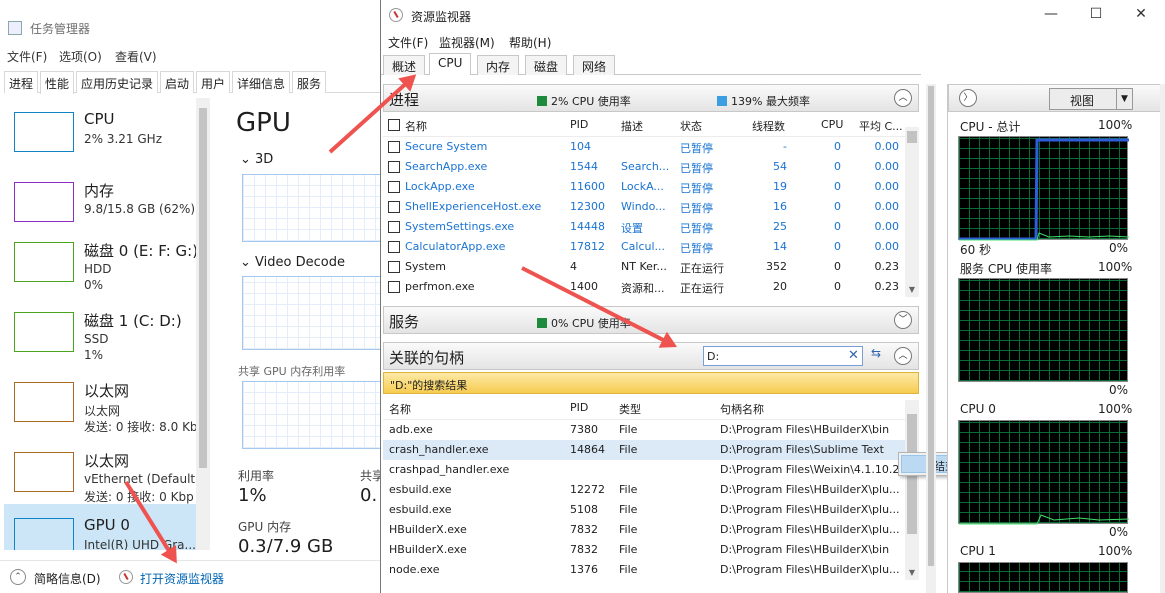 Image resolution: width=1165 pixels, height=593 pixels. I want to click on process-cell: 已暂停, so click(696, 188).